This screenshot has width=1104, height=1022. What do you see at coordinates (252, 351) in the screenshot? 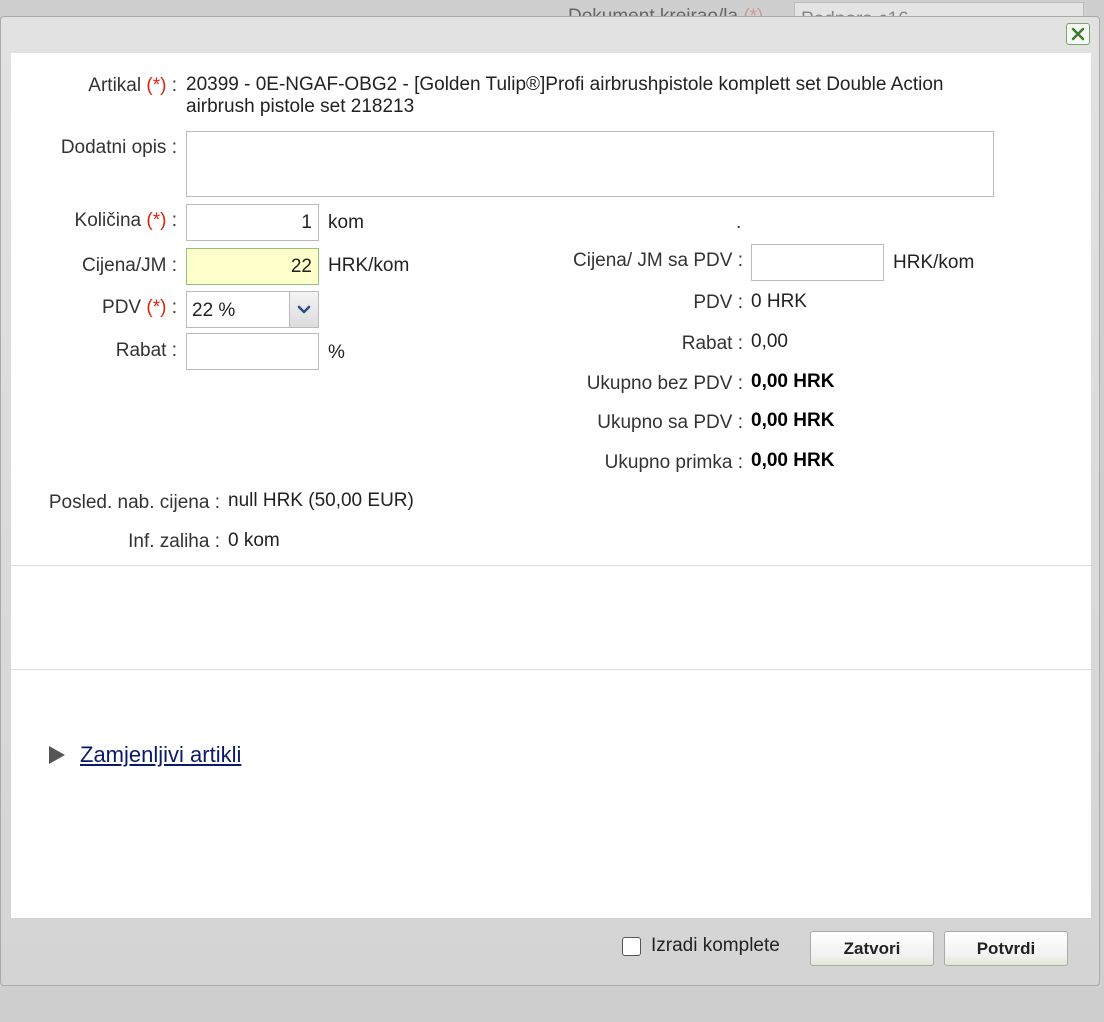
I see `rabat-input` at bounding box center [252, 351].